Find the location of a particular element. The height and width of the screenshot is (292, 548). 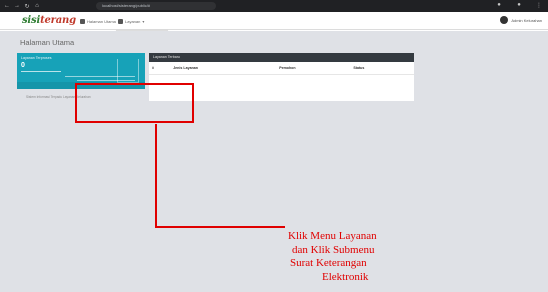

forward-icon: → is located at coordinates (17, 6).